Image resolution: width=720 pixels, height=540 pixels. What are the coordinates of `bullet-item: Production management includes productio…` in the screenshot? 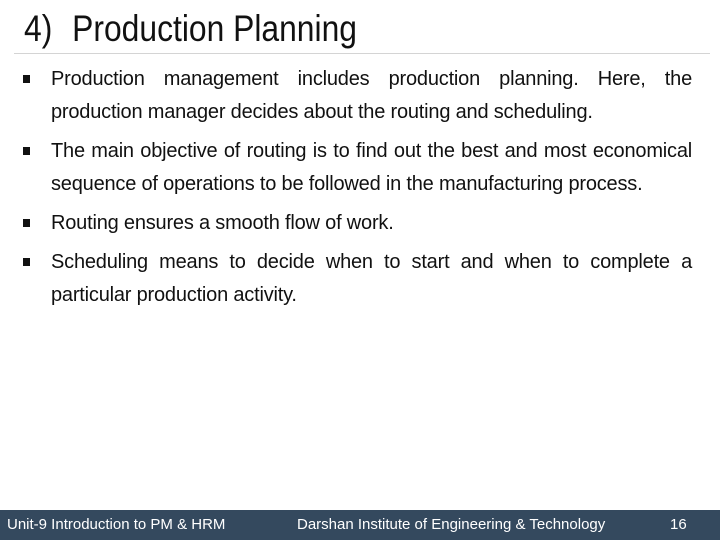 It's located at (356, 96).